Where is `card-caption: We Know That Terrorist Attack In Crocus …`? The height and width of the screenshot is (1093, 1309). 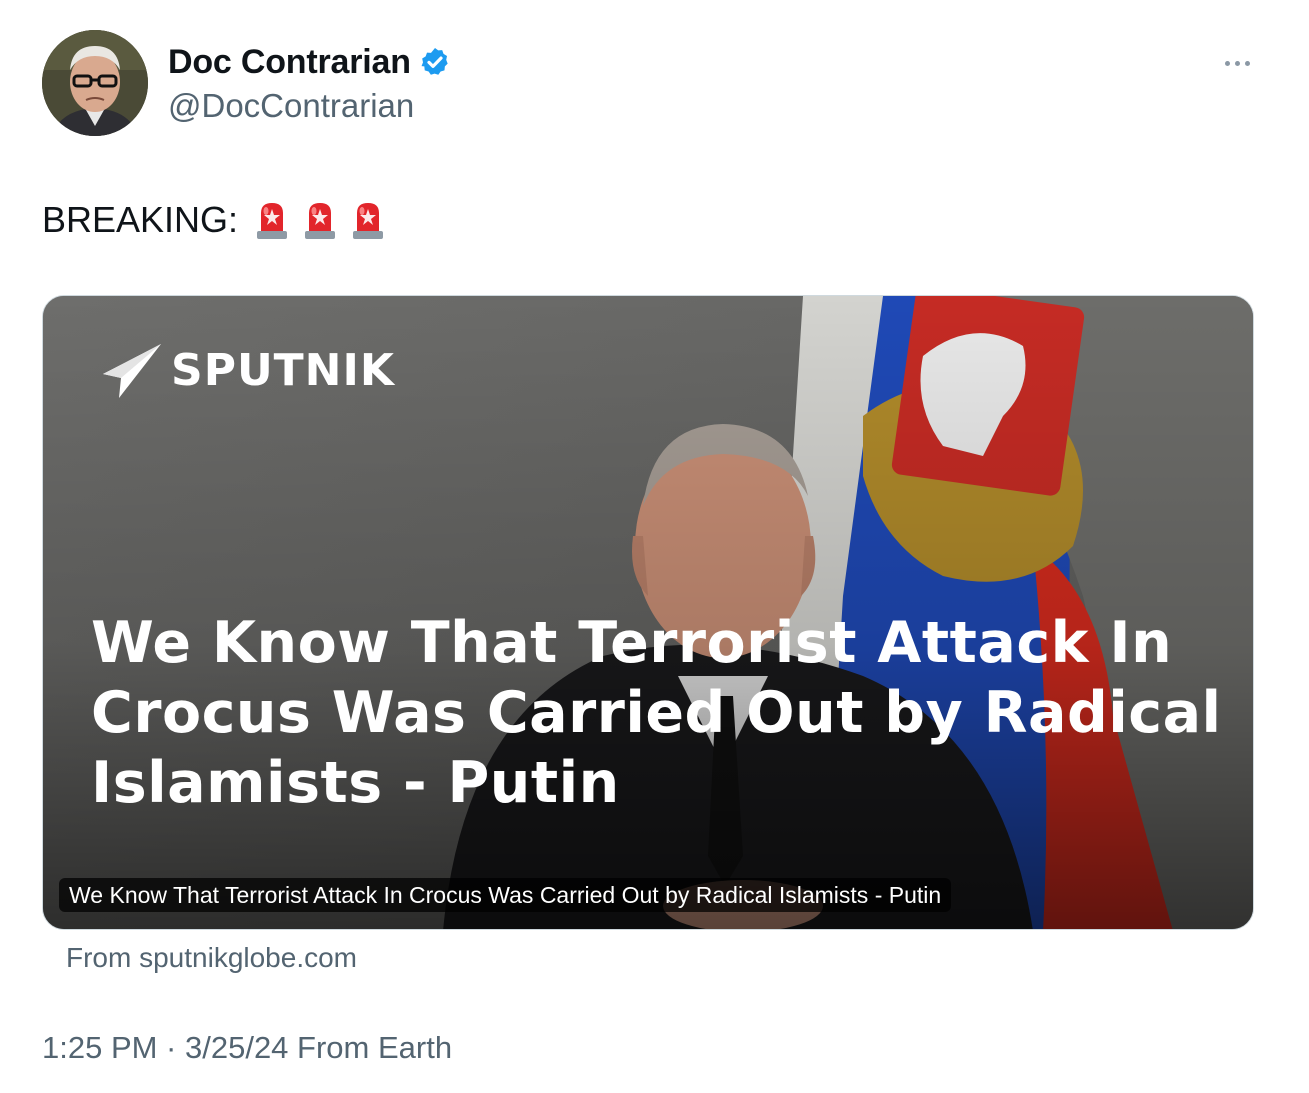
card-caption: We Know That Terrorist Attack In Crocus … is located at coordinates (505, 895).